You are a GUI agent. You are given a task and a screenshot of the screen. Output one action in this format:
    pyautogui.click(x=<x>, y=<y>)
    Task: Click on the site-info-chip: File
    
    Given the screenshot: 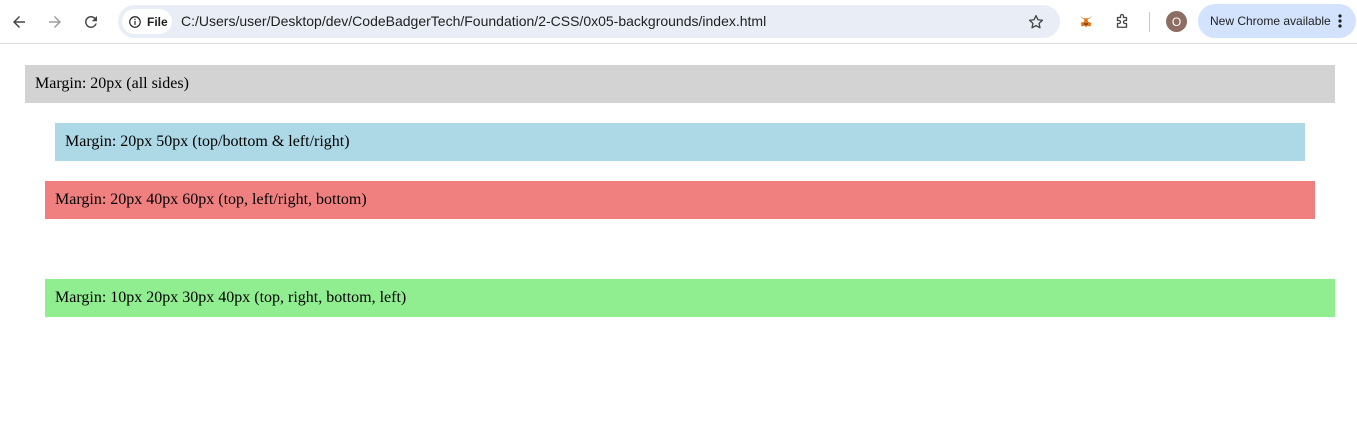 What is the action you would take?
    pyautogui.click(x=147, y=21)
    